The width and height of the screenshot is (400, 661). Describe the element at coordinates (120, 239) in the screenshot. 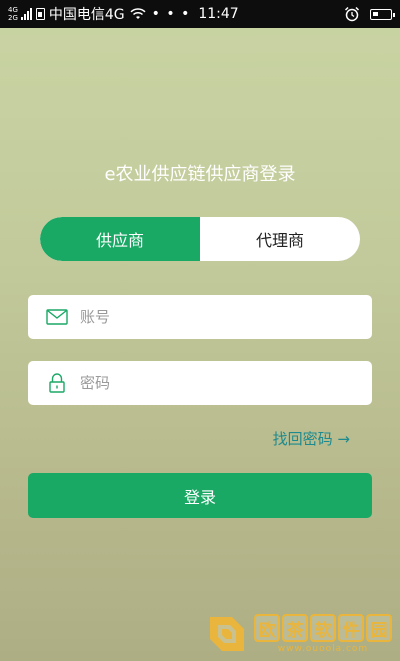

I see `tab-supplier: 供应商` at that location.